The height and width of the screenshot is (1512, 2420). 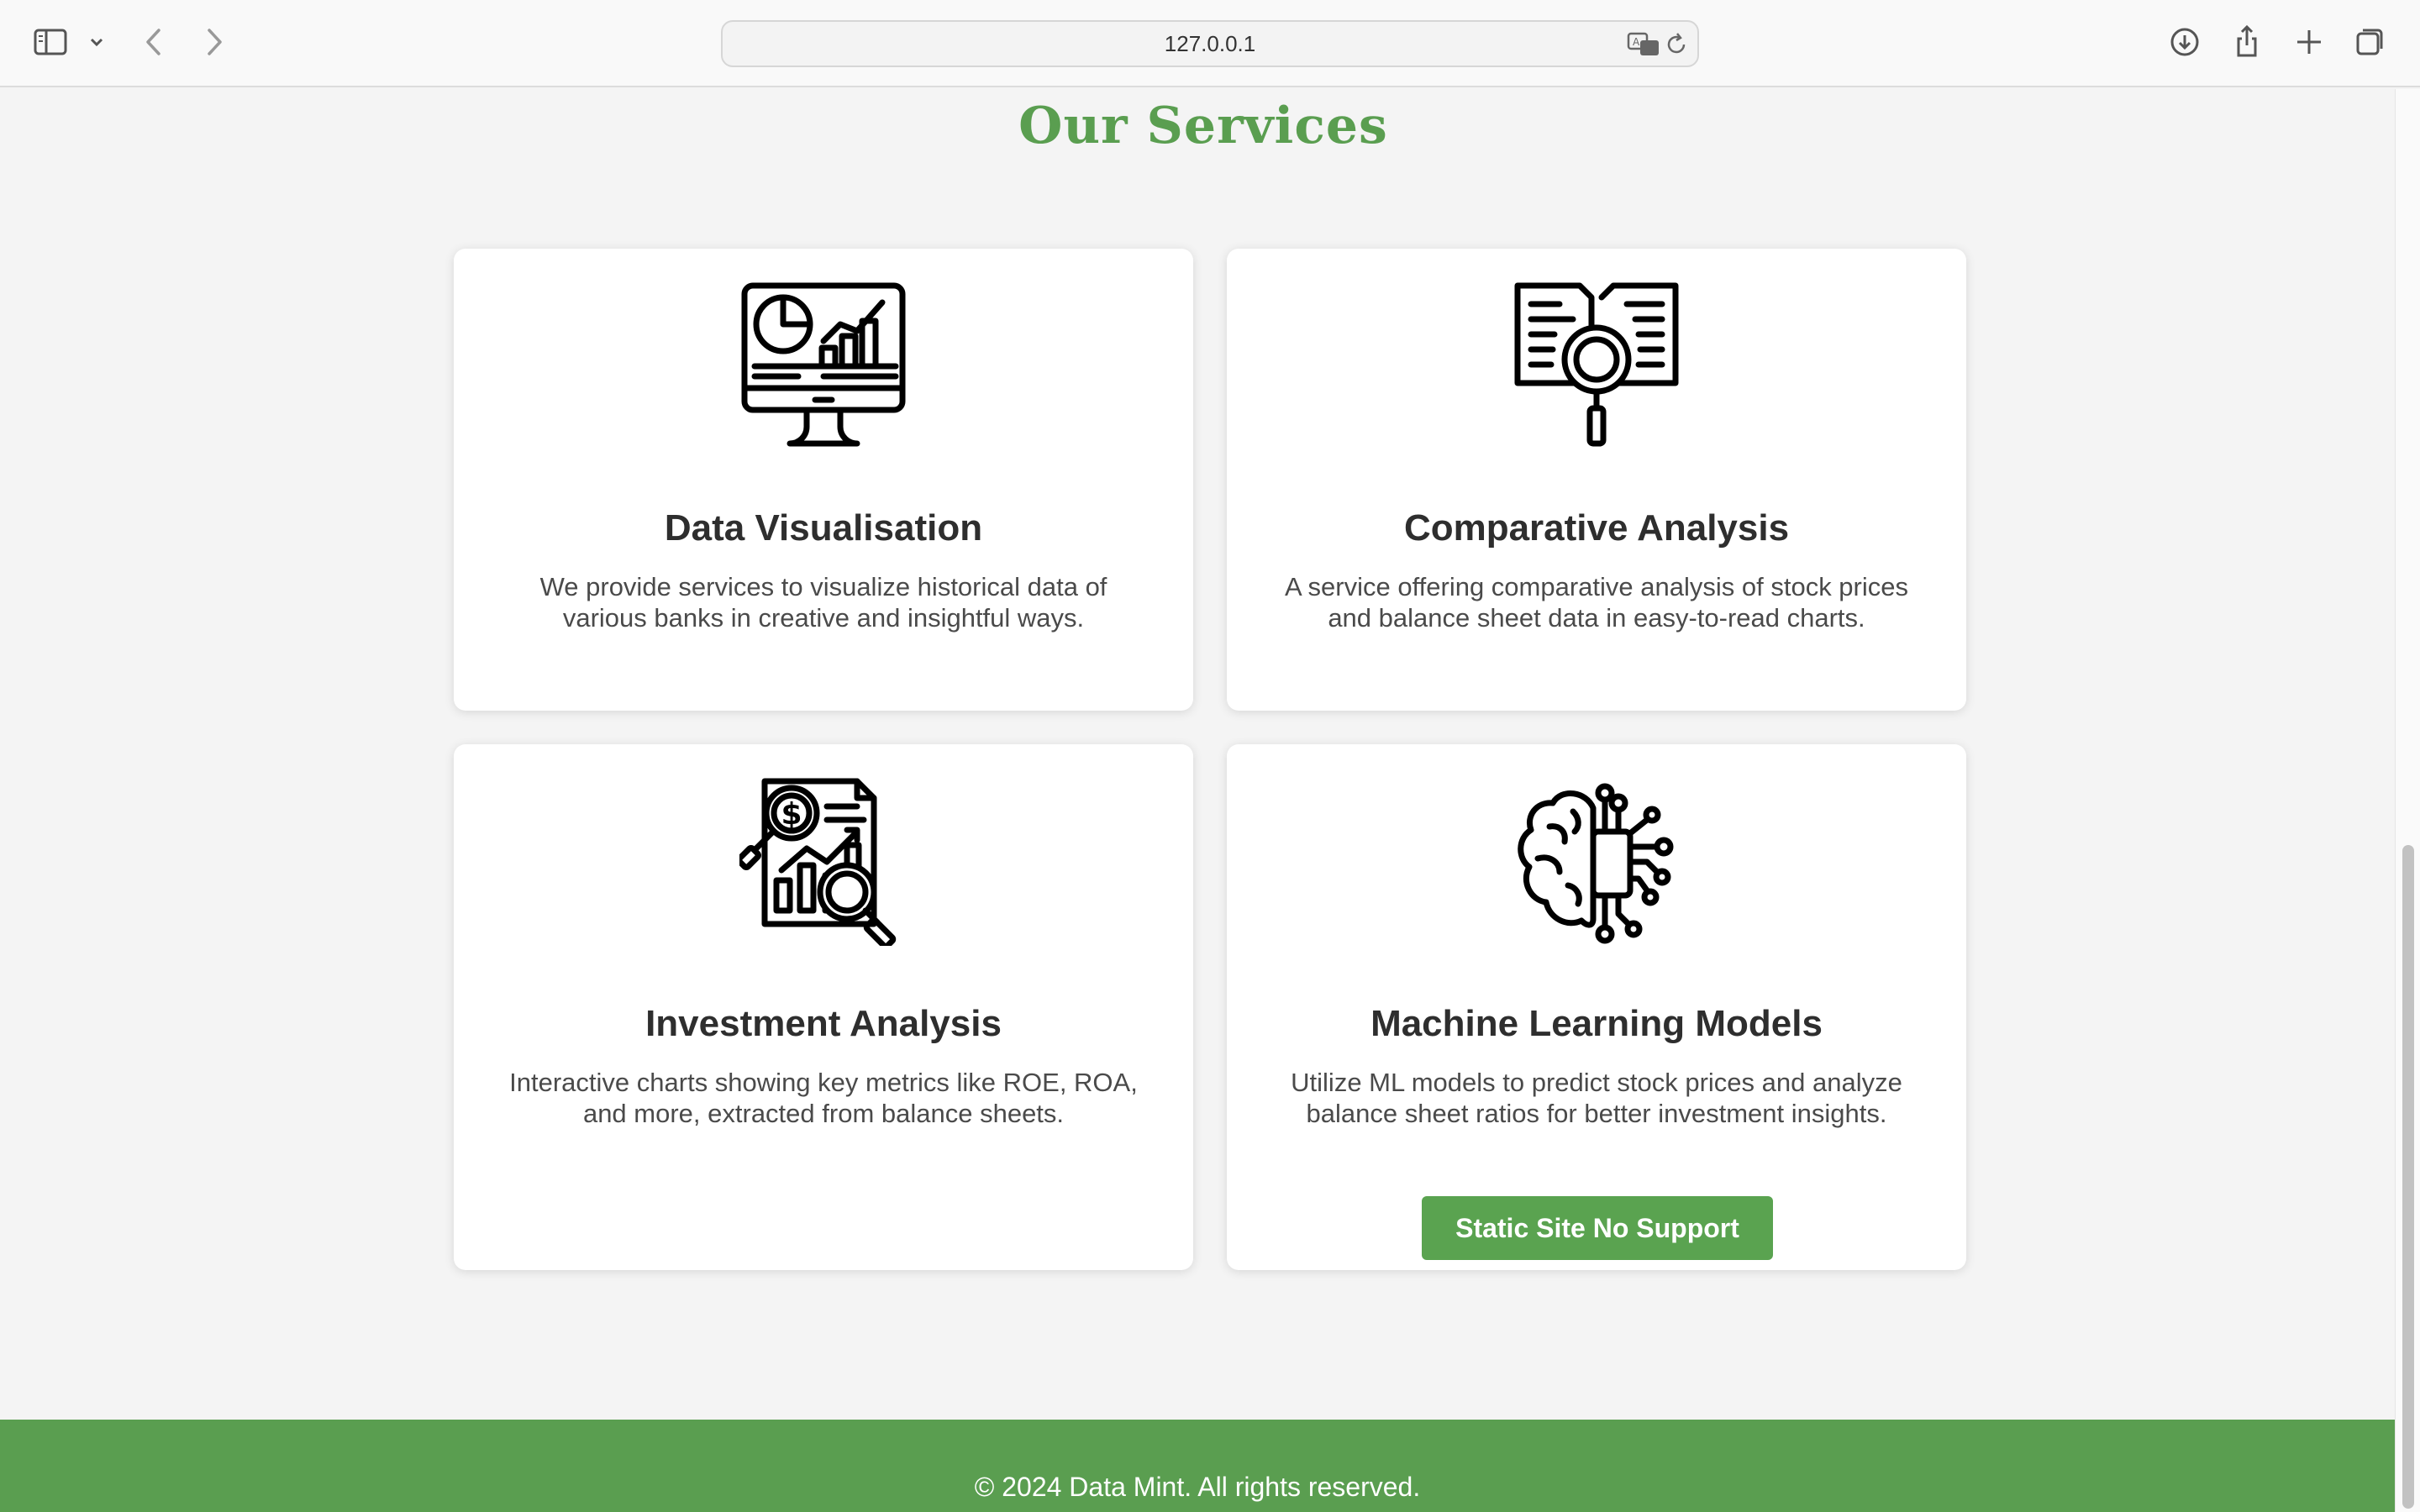 I want to click on url-text: 127.0.0.1, so click(x=1210, y=43).